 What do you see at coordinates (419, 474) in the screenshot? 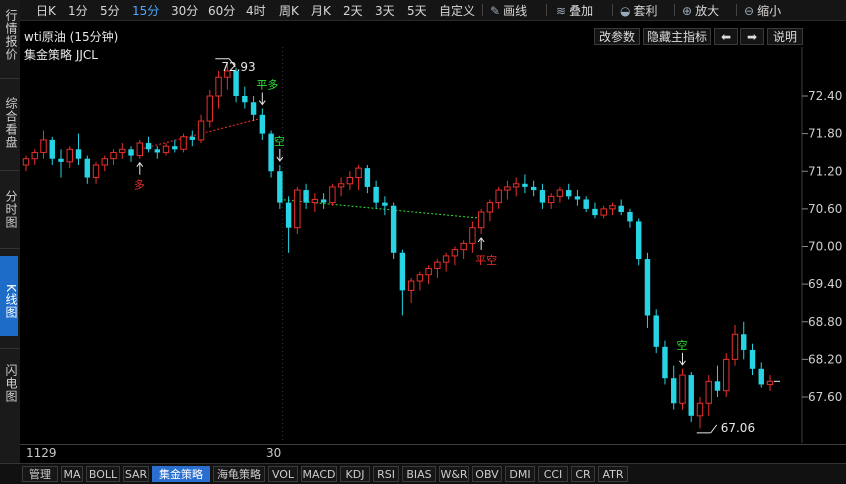
I see `indicator-tab: BIAS` at bounding box center [419, 474].